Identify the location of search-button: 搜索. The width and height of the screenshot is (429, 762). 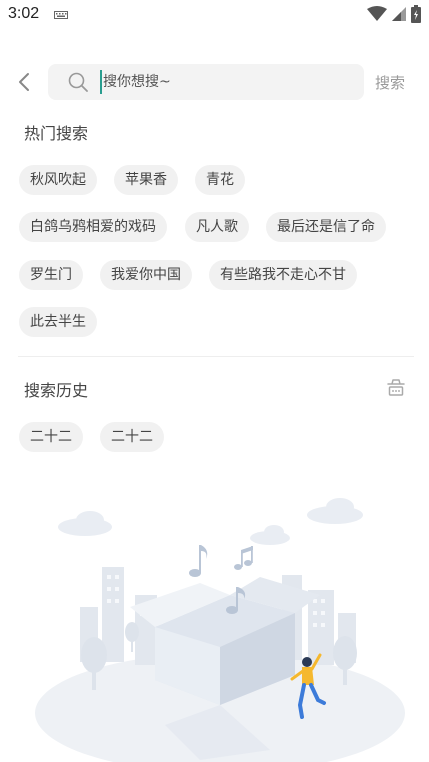
(390, 82).